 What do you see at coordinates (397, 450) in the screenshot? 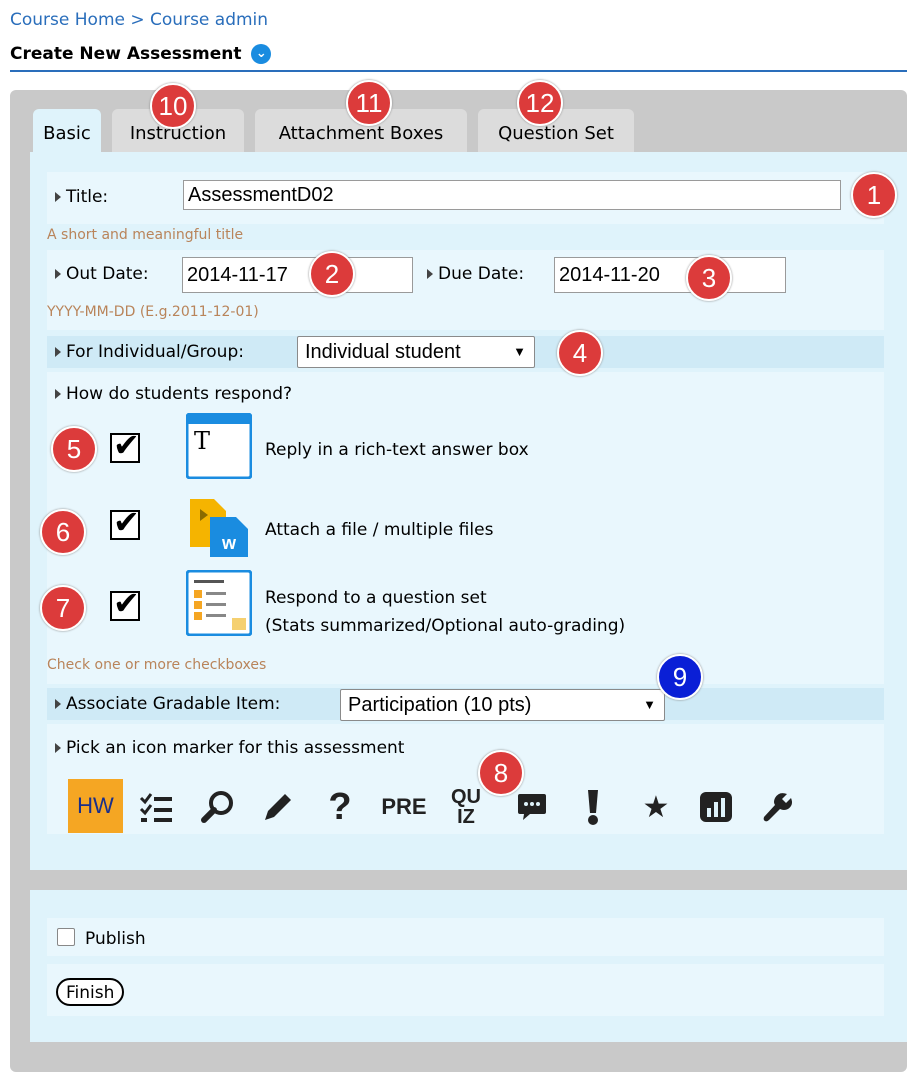
I see `rich-text-option-label: Reply in a rich-text answer box` at bounding box center [397, 450].